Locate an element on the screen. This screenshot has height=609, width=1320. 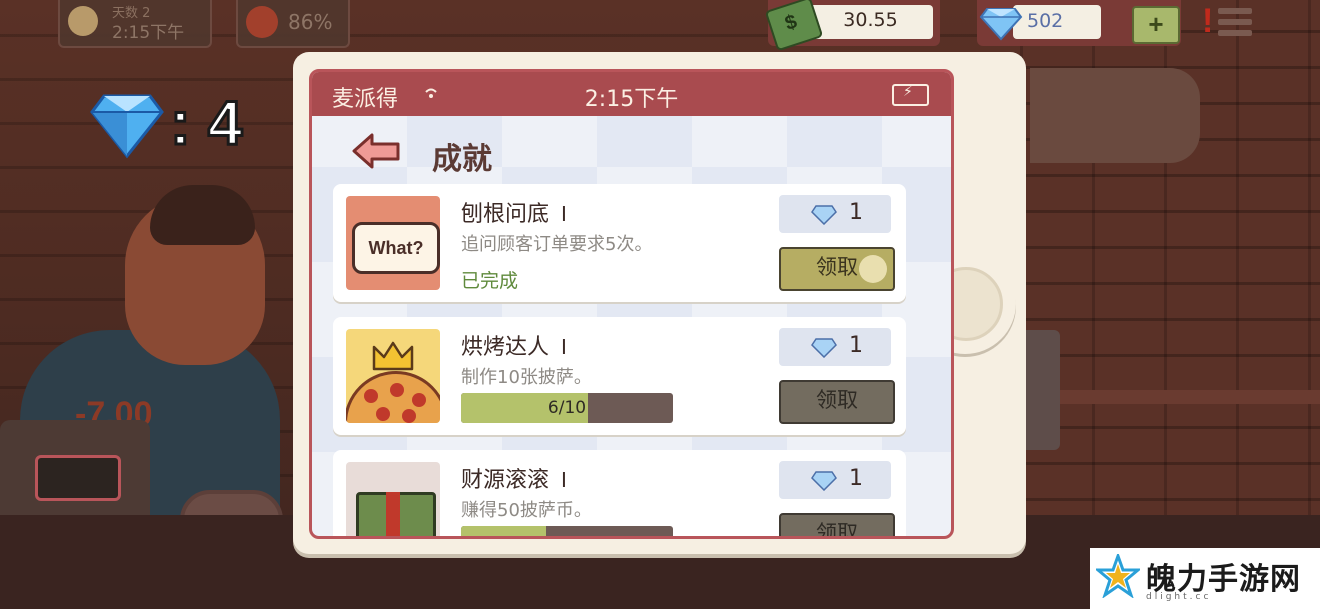
mood-panel: 86% is located at coordinates (293, 24).